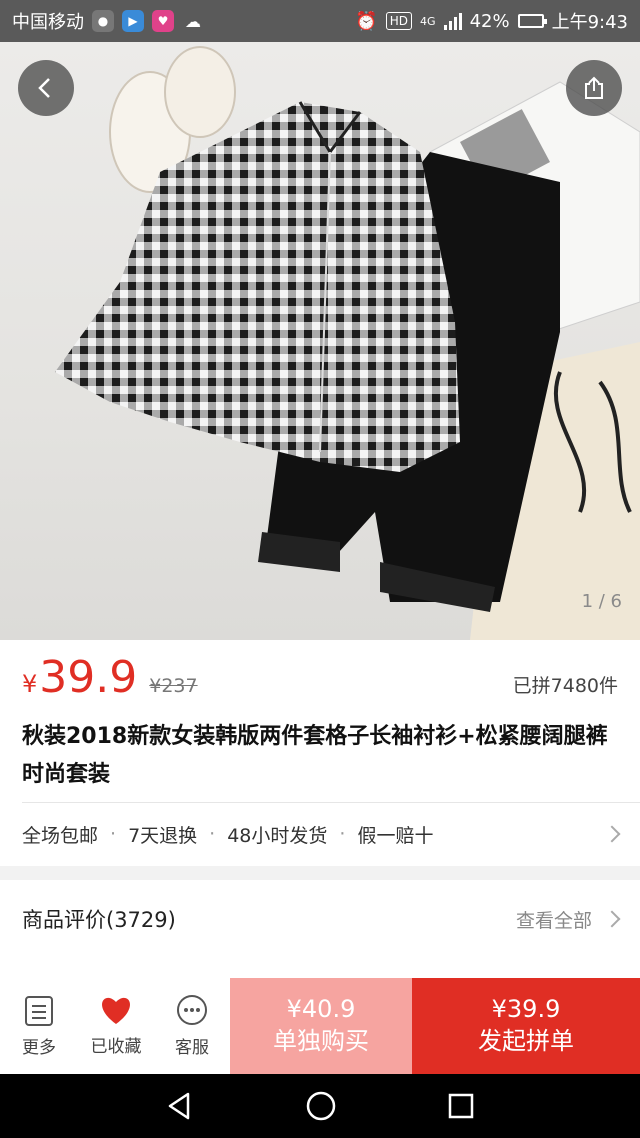 This screenshot has width=640, height=1138. Describe the element at coordinates (554, 919) in the screenshot. I see `view-all-reviews-link: 查看全部` at that location.